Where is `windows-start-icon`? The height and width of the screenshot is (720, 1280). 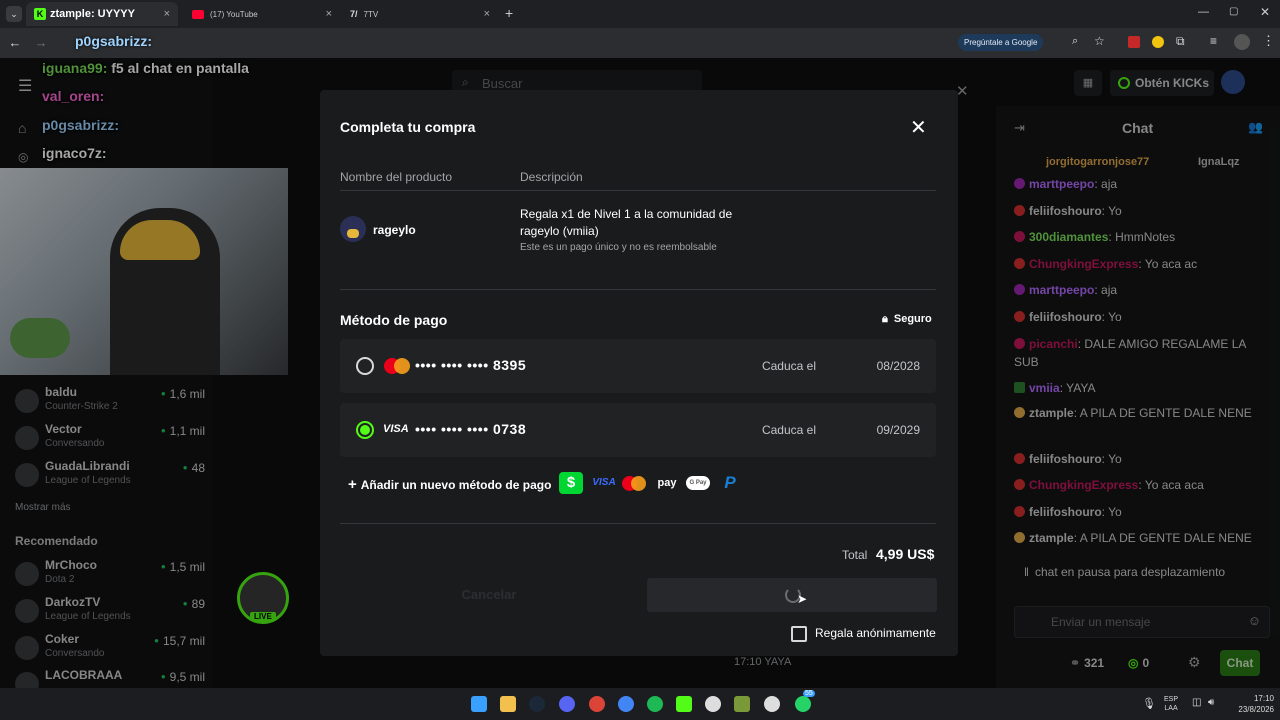
windows-start-icon is located at coordinates (479, 704).